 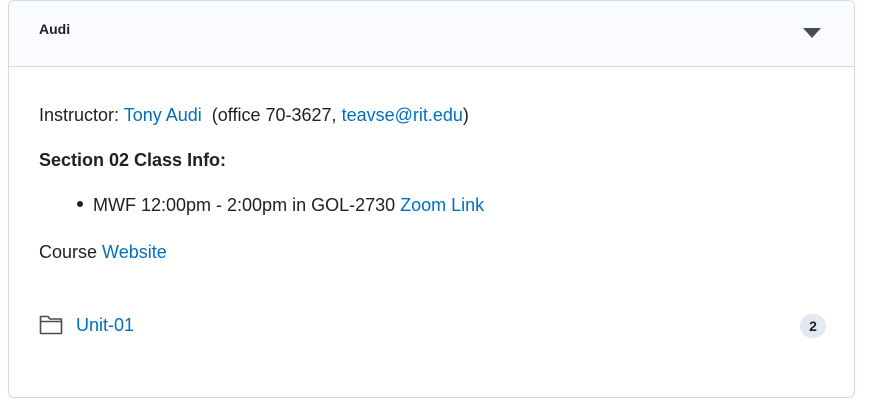 I want to click on website-link: Website, so click(x=134, y=252).